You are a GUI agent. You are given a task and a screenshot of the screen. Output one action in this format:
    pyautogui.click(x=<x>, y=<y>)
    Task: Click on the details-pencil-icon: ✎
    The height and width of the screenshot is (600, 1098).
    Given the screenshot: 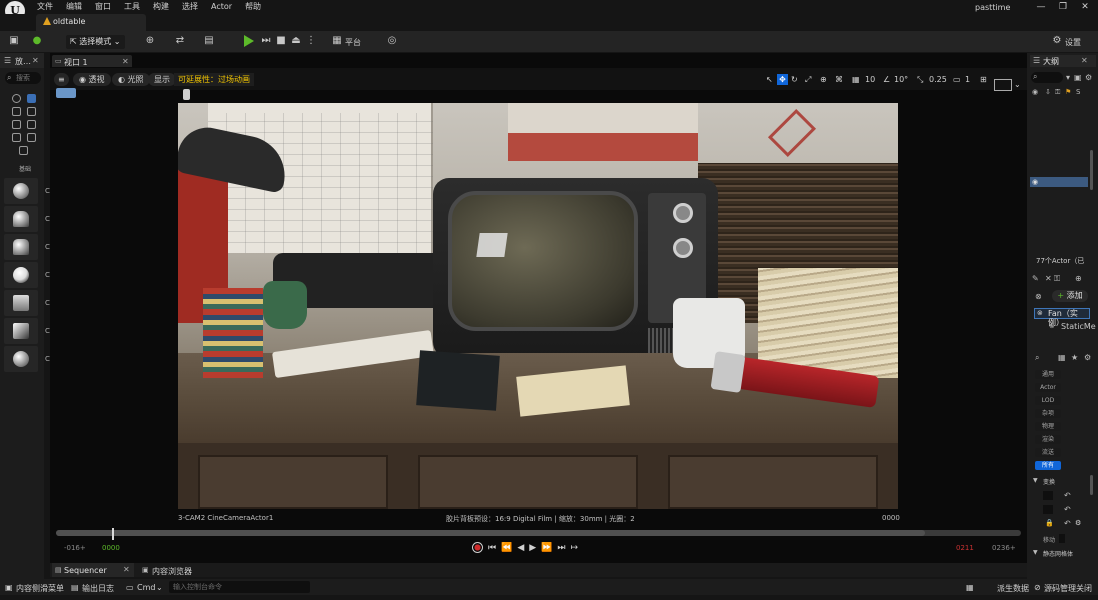 What is the action you would take?
    pyautogui.click(x=1035, y=278)
    